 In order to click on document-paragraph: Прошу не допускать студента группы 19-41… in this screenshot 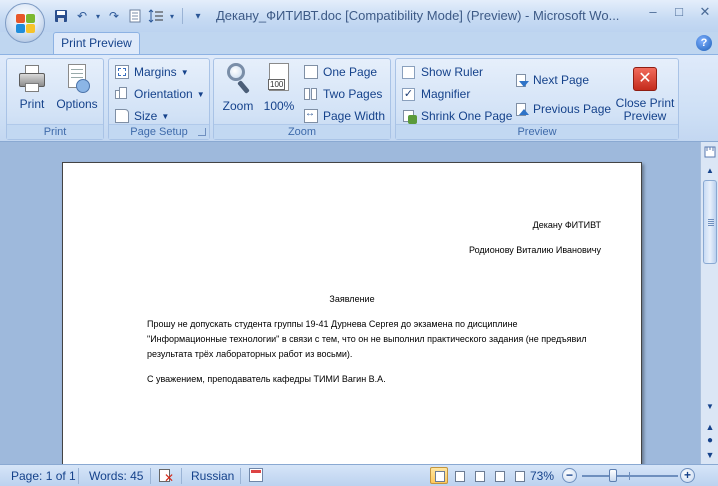, I will do `click(367, 339)`.